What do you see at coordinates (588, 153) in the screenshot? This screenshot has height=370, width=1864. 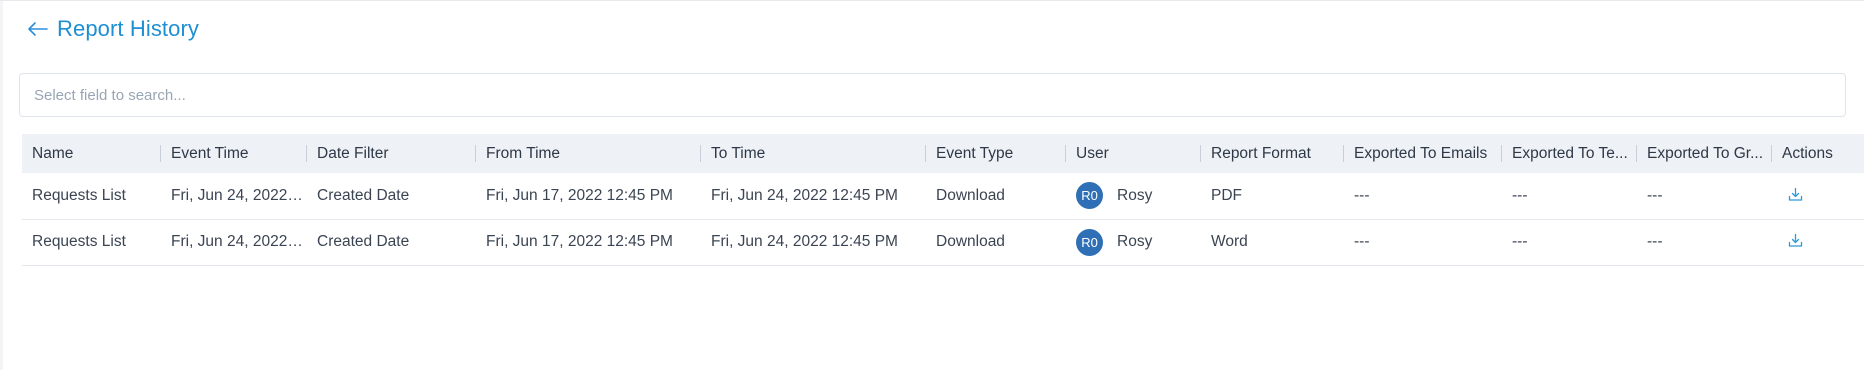 I see `column-header-from-time: From Time` at bounding box center [588, 153].